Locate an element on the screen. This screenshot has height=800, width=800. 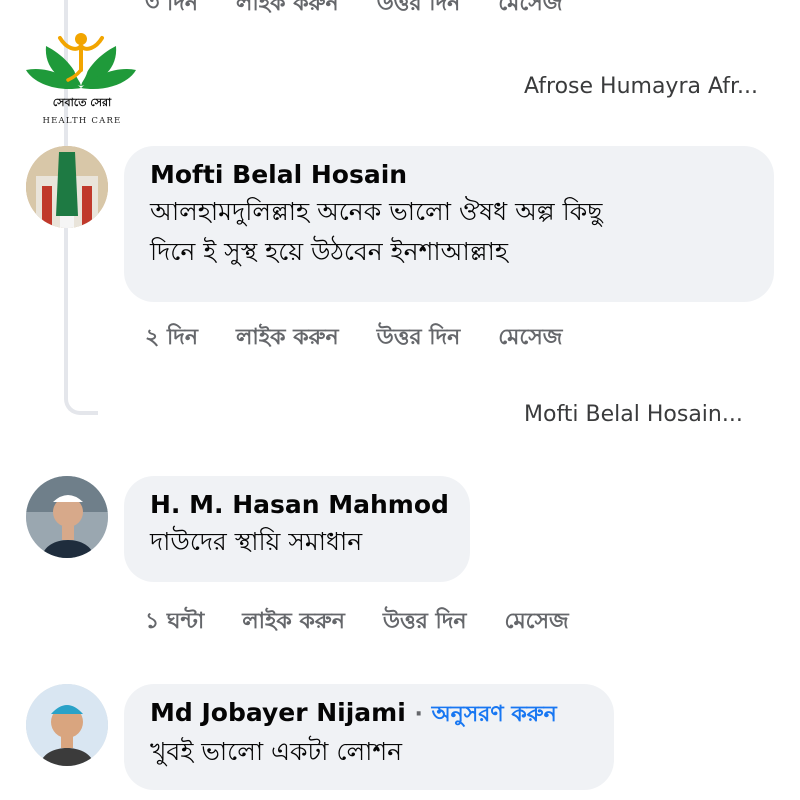
brand-logo: সেবাতে সেরা HEALTH CARE is located at coordinates (81, 80).